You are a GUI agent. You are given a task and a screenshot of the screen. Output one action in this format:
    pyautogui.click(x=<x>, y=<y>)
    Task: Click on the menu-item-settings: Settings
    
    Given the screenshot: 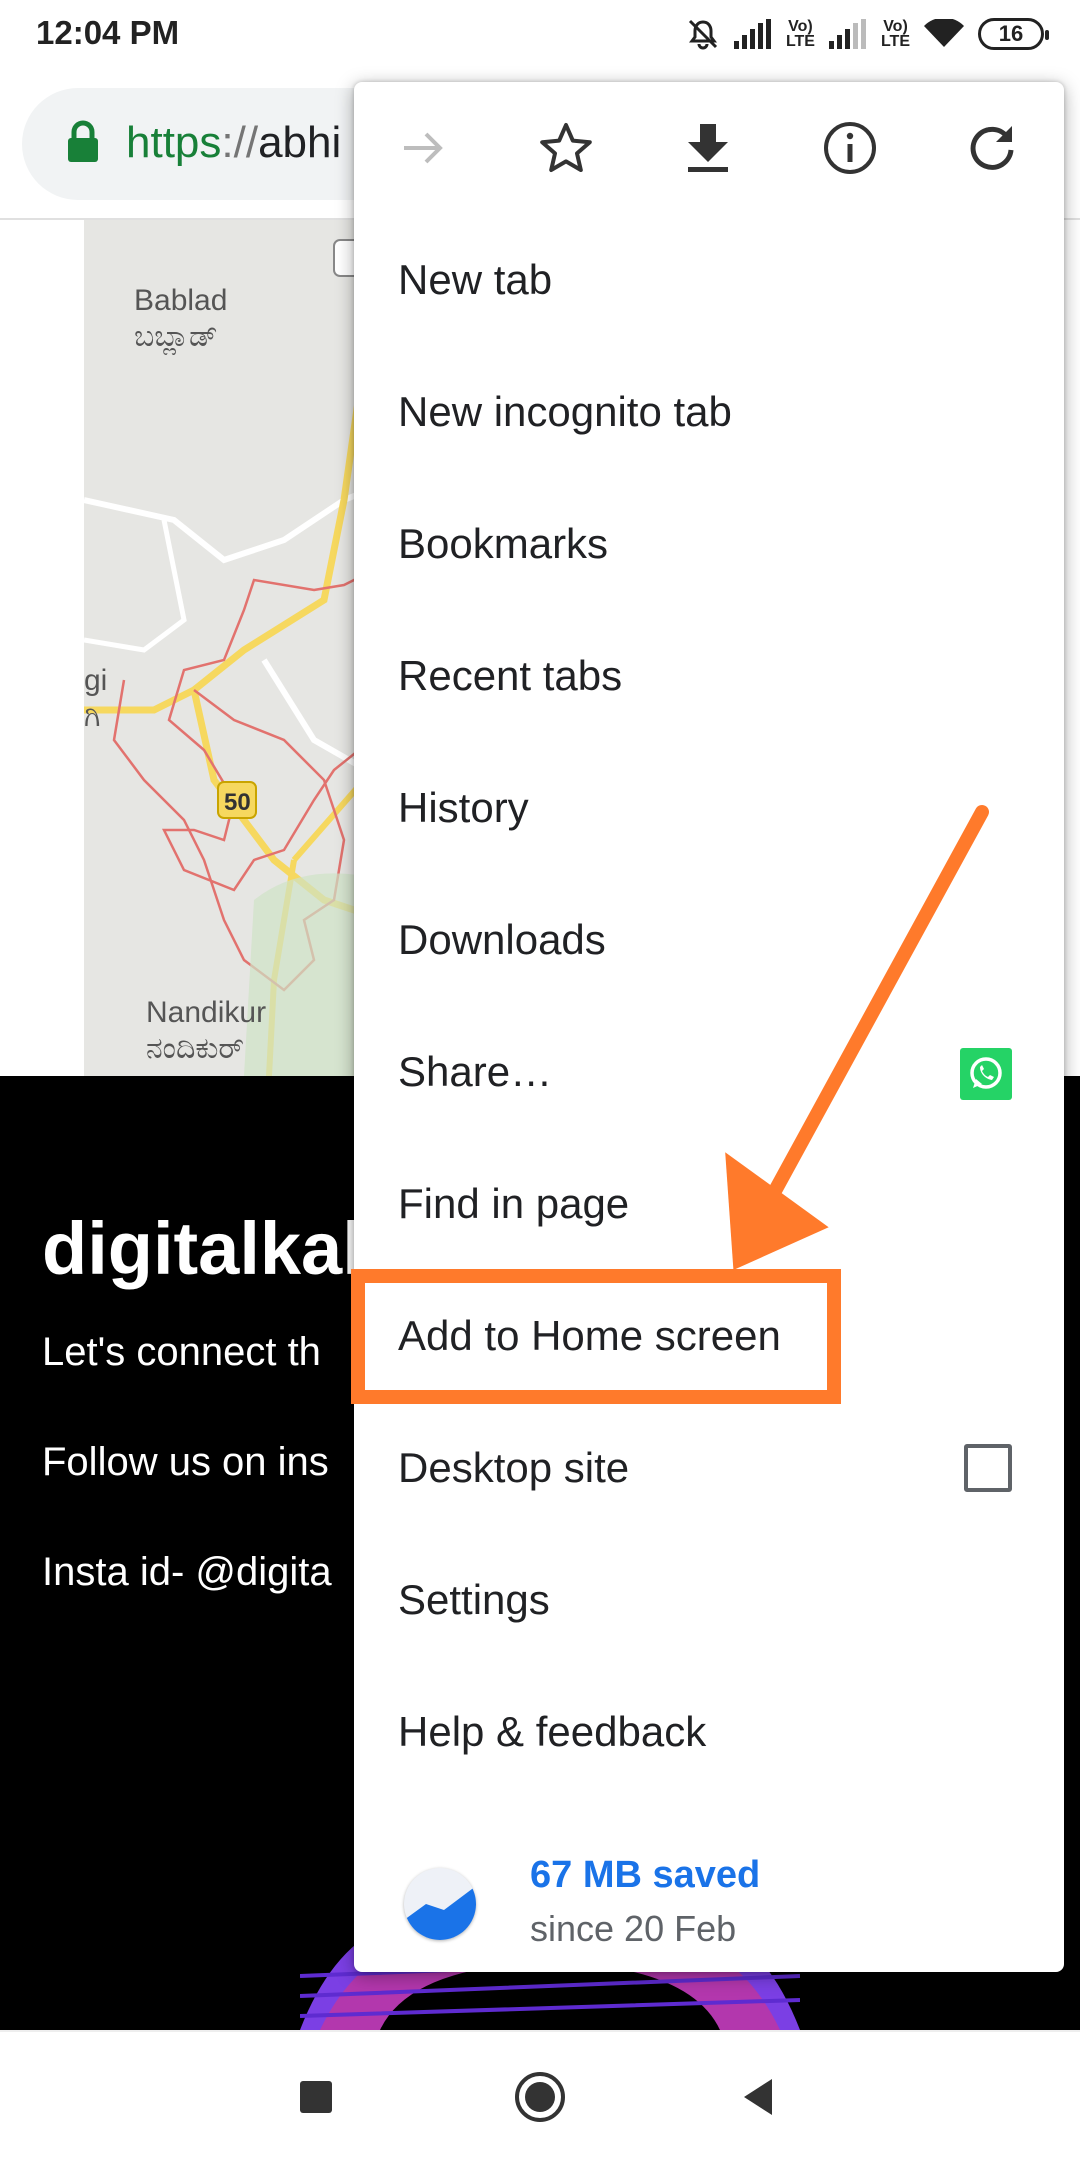 What is the action you would take?
    pyautogui.click(x=709, y=1600)
    